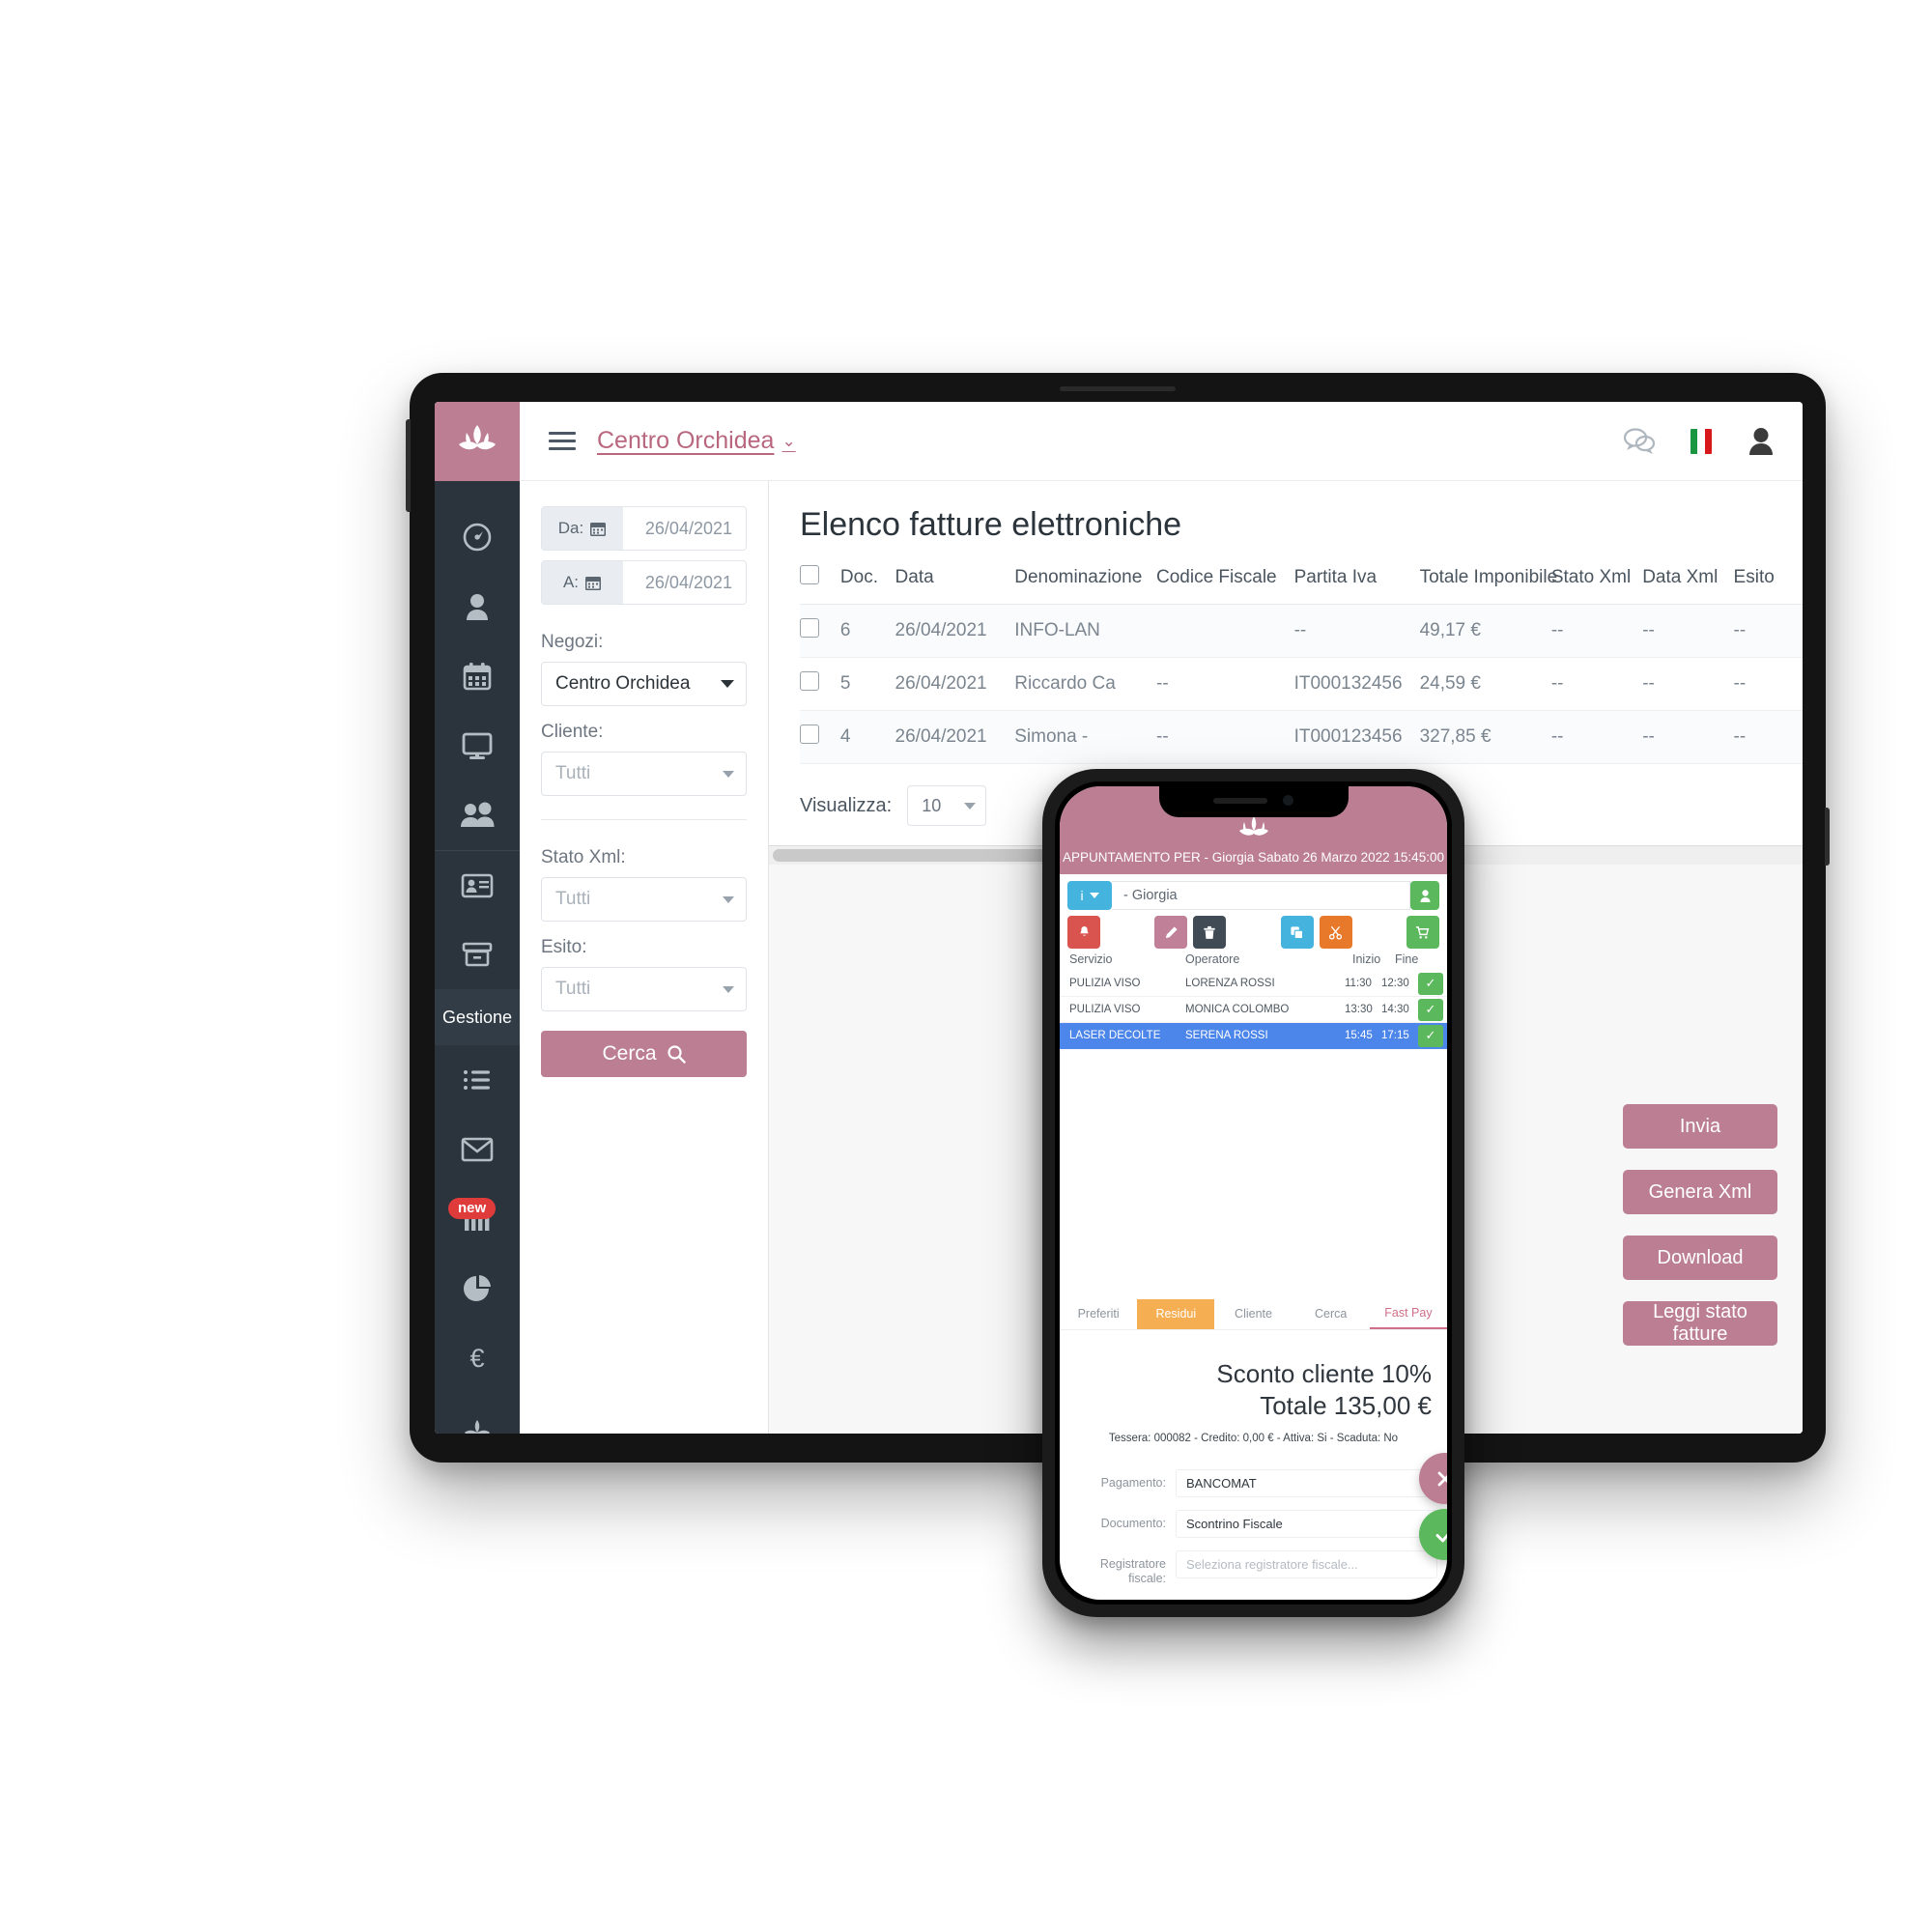 This screenshot has height=1932, width=1932. I want to click on cell-doc: 4, so click(867, 737).